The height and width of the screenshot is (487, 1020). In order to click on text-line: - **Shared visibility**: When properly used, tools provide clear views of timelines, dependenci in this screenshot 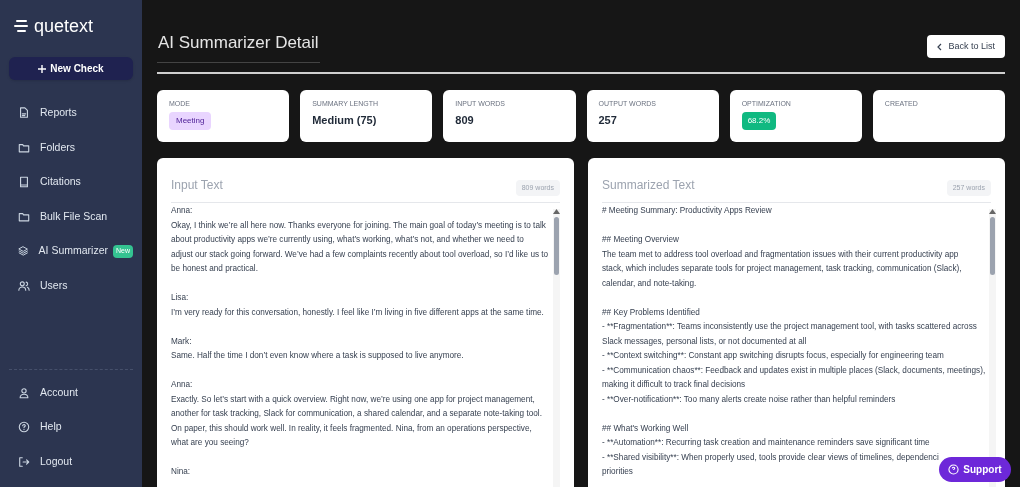, I will do `click(770, 457)`.